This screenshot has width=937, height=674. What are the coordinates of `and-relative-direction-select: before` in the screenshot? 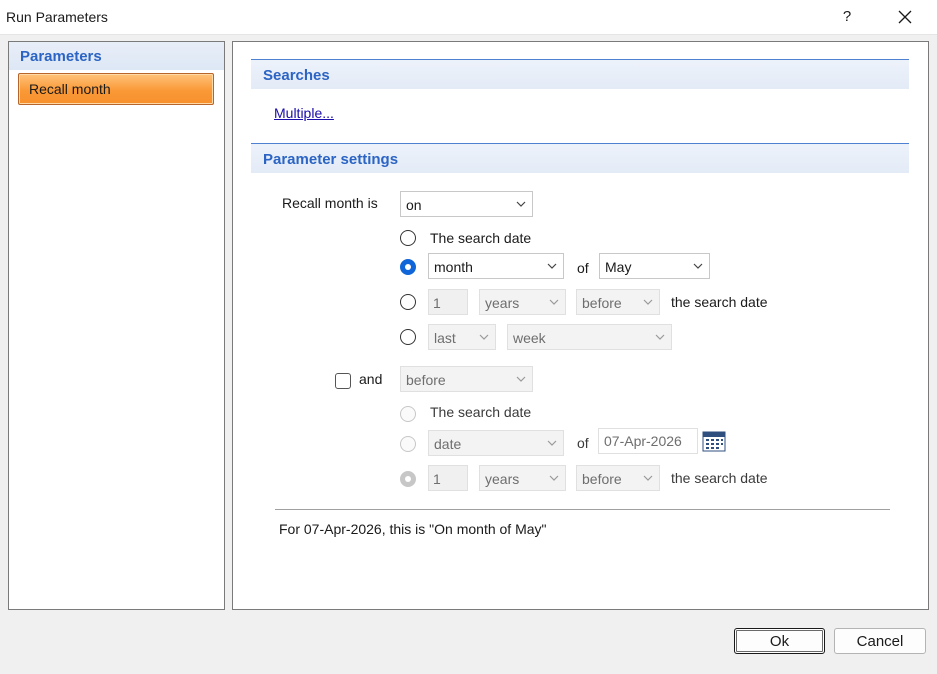 It's located at (618, 478).